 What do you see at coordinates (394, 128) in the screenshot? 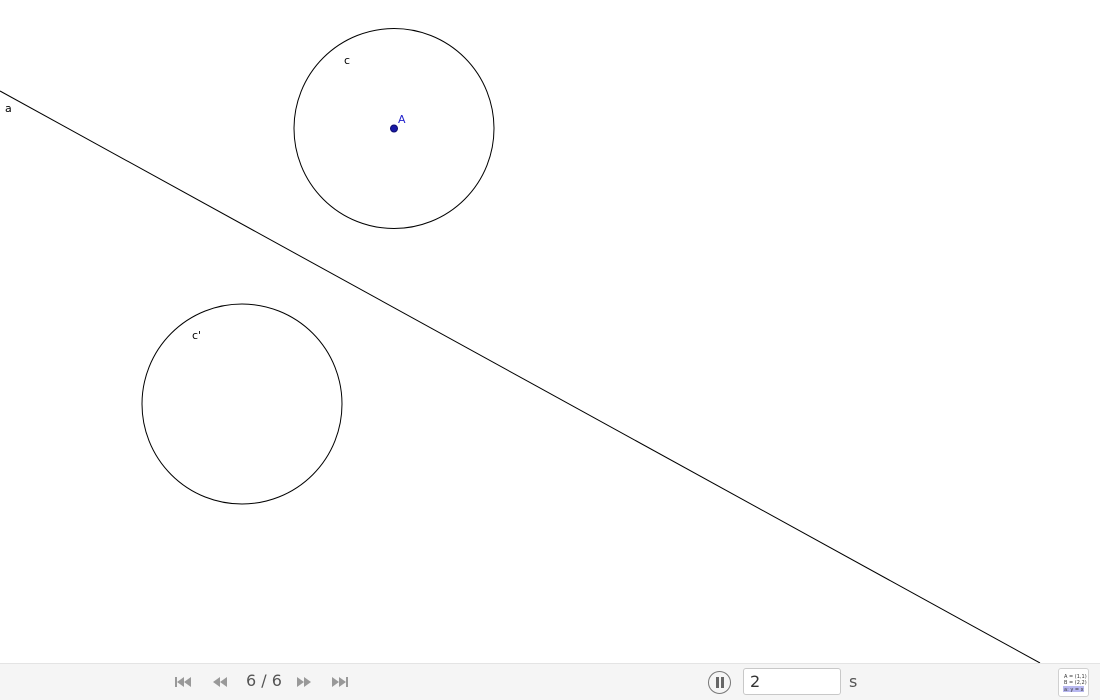
I see `point-a` at bounding box center [394, 128].